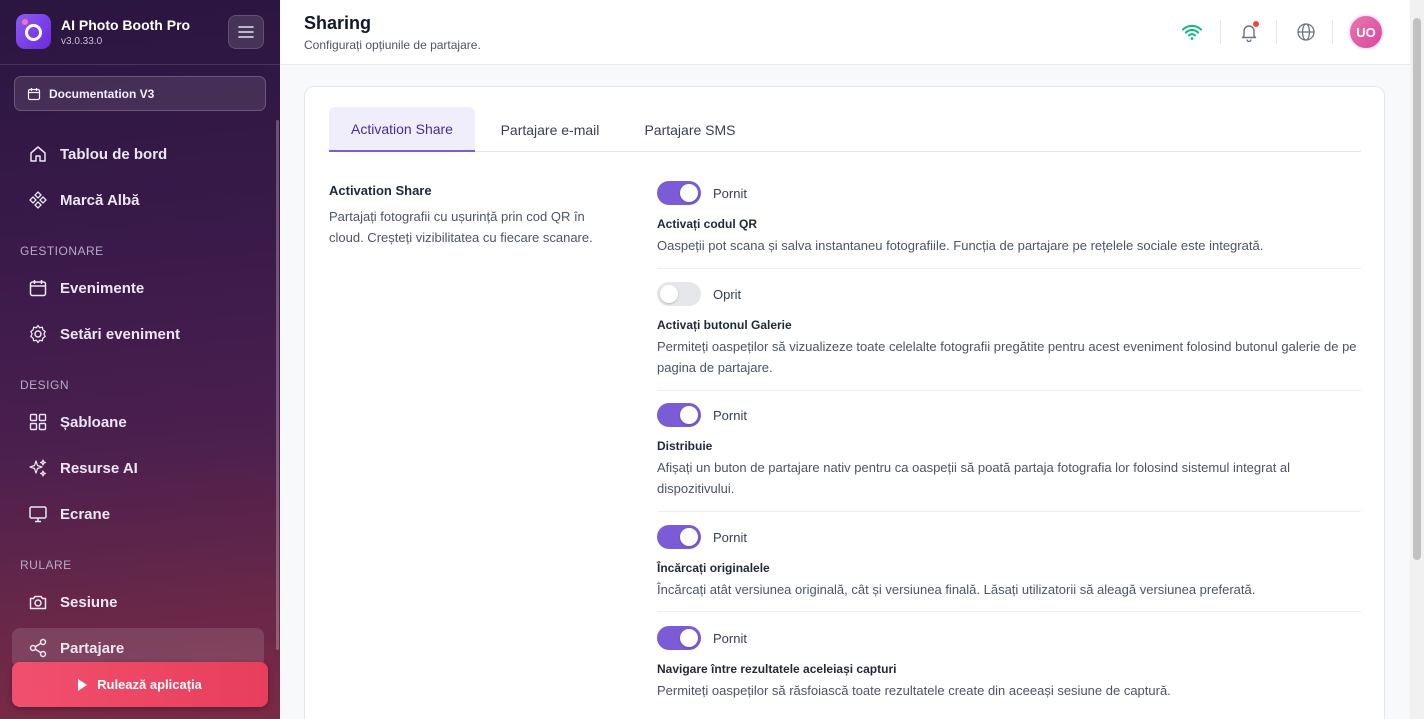  I want to click on sparkles-icon, so click(38, 468).